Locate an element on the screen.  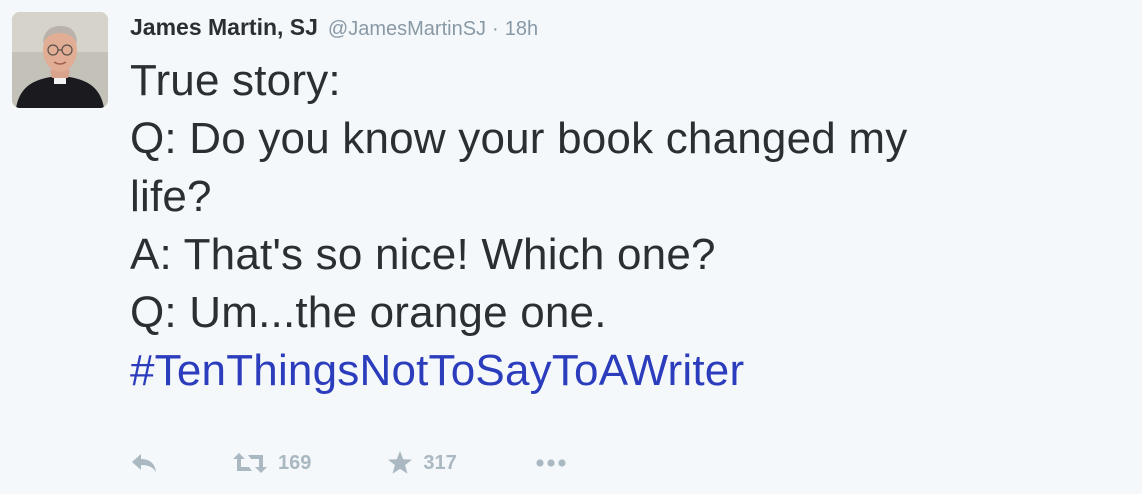
tweet-text-line: Q: Um...the orange one. is located at coordinates (368, 312).